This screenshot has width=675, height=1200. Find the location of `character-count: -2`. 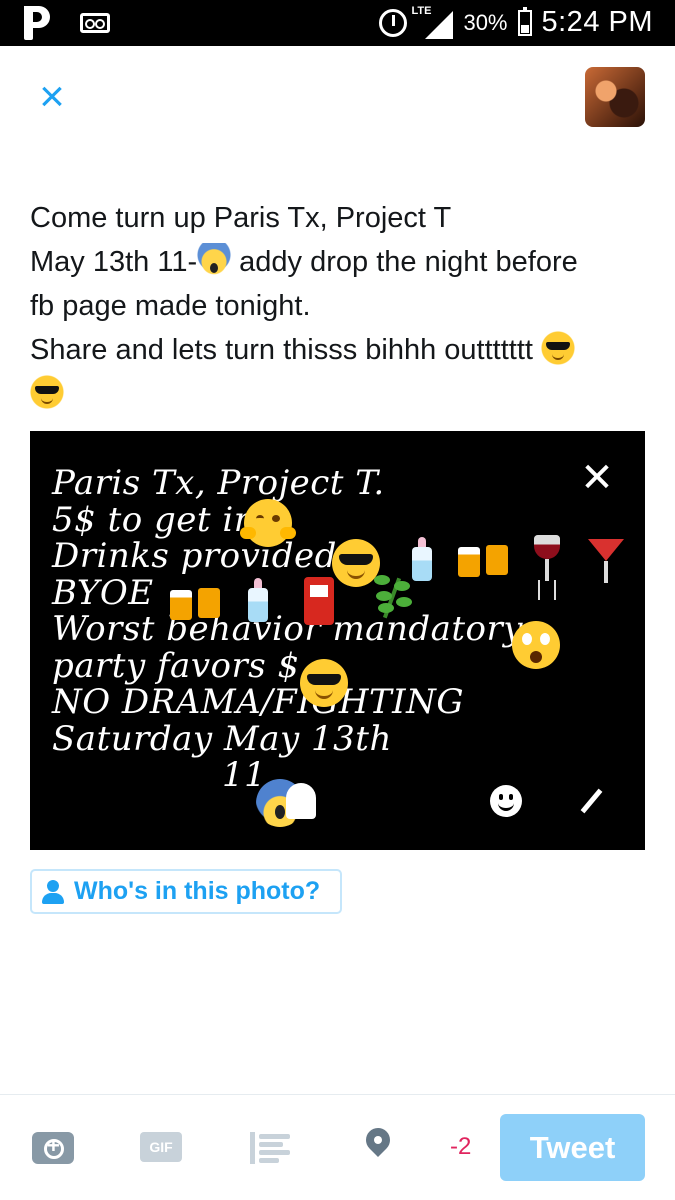

character-count: -2 is located at coordinates (461, 1146).